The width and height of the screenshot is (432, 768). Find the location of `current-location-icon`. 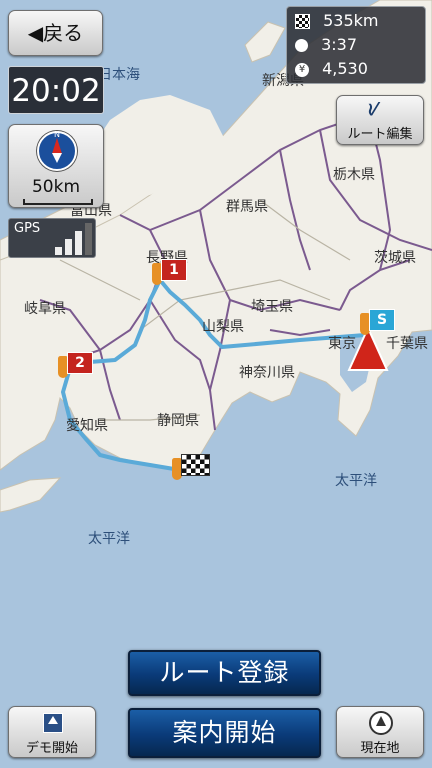

current-location-icon is located at coordinates (381, 723).